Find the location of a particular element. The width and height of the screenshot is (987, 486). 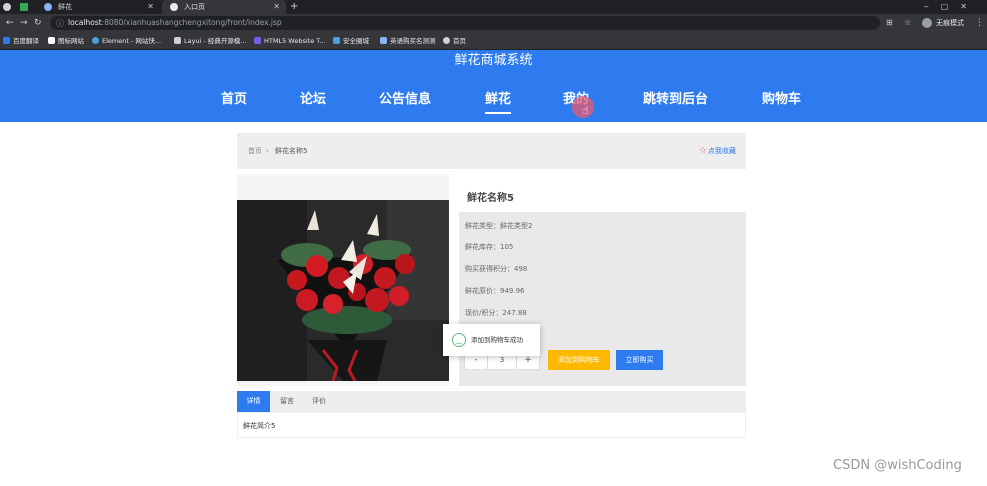

bookmark-star-icon: ☆ is located at coordinates (907, 23).